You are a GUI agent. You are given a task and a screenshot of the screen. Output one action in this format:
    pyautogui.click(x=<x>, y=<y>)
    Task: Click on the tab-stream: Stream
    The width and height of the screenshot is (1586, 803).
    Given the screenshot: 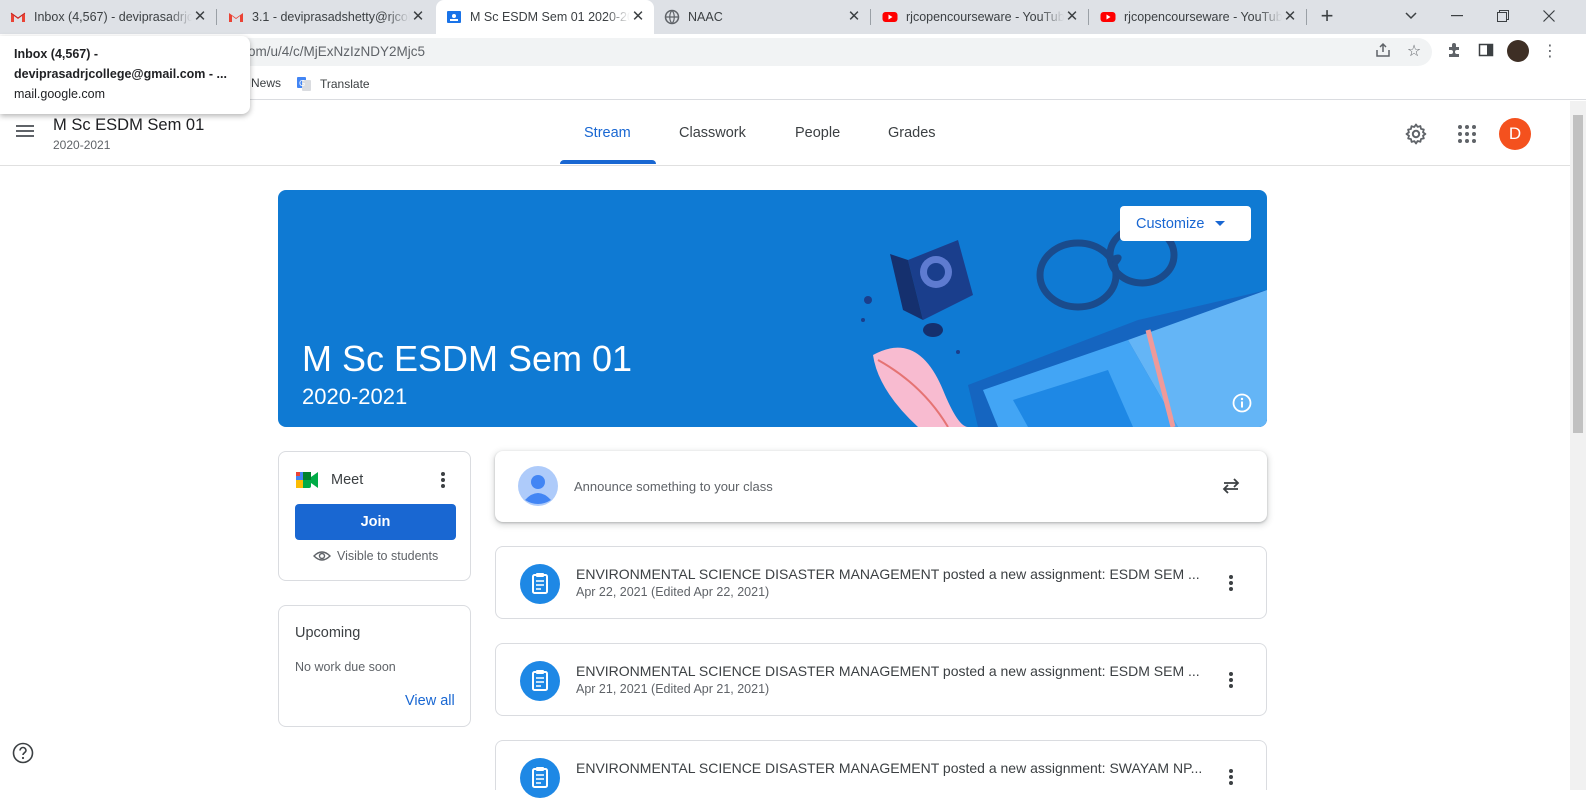 What is the action you would take?
    pyautogui.click(x=607, y=133)
    